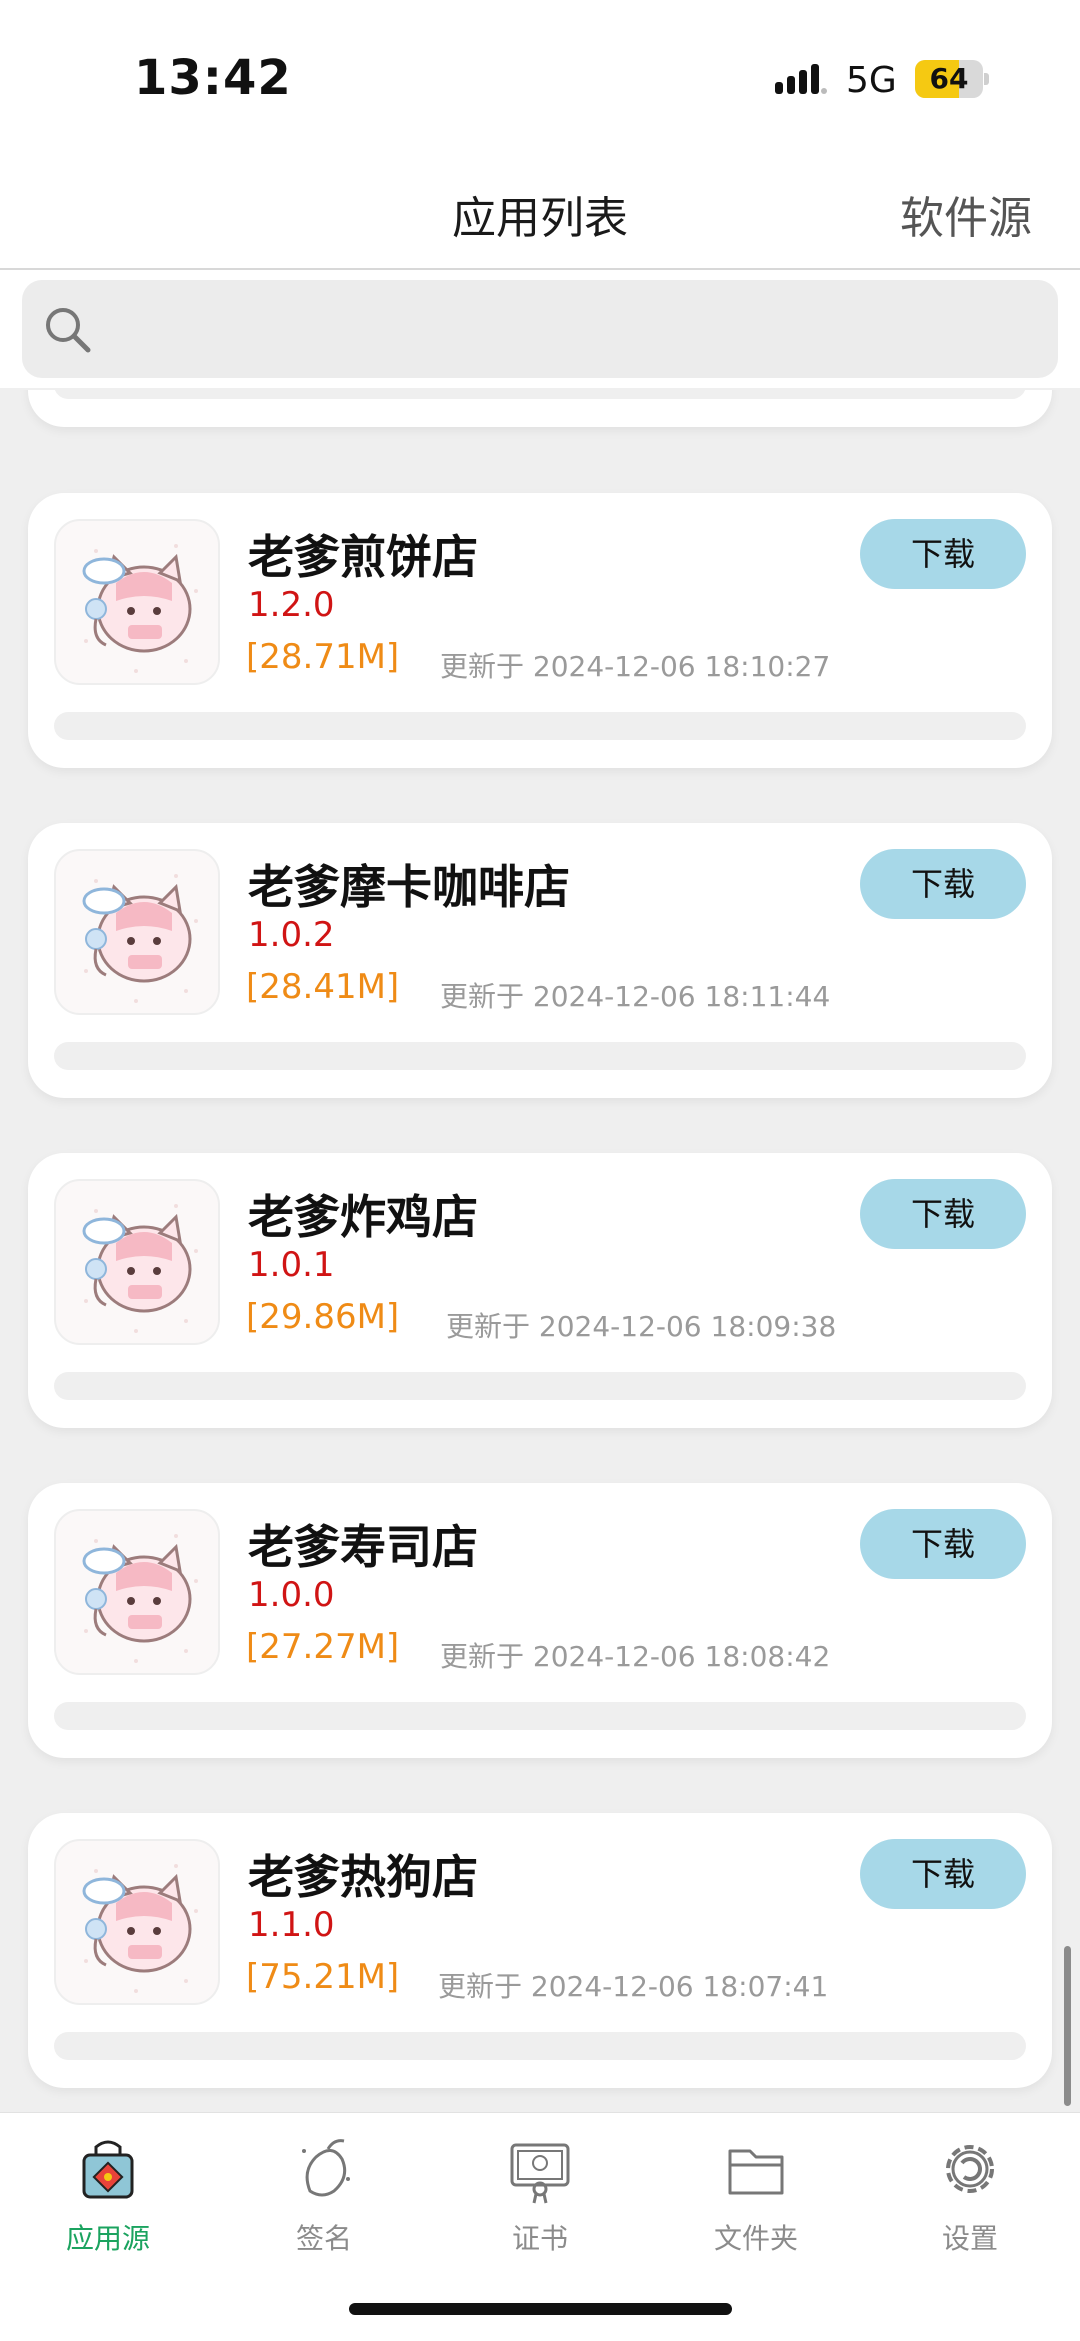  Describe the element at coordinates (756, 2172) in the screenshot. I see `folder-icon` at that location.